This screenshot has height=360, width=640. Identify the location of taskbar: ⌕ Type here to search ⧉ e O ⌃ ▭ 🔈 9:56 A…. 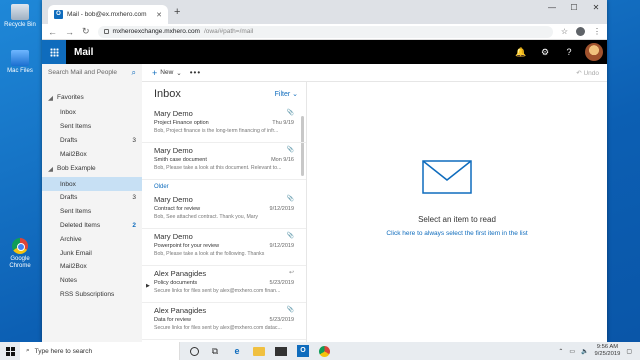
(320, 351).